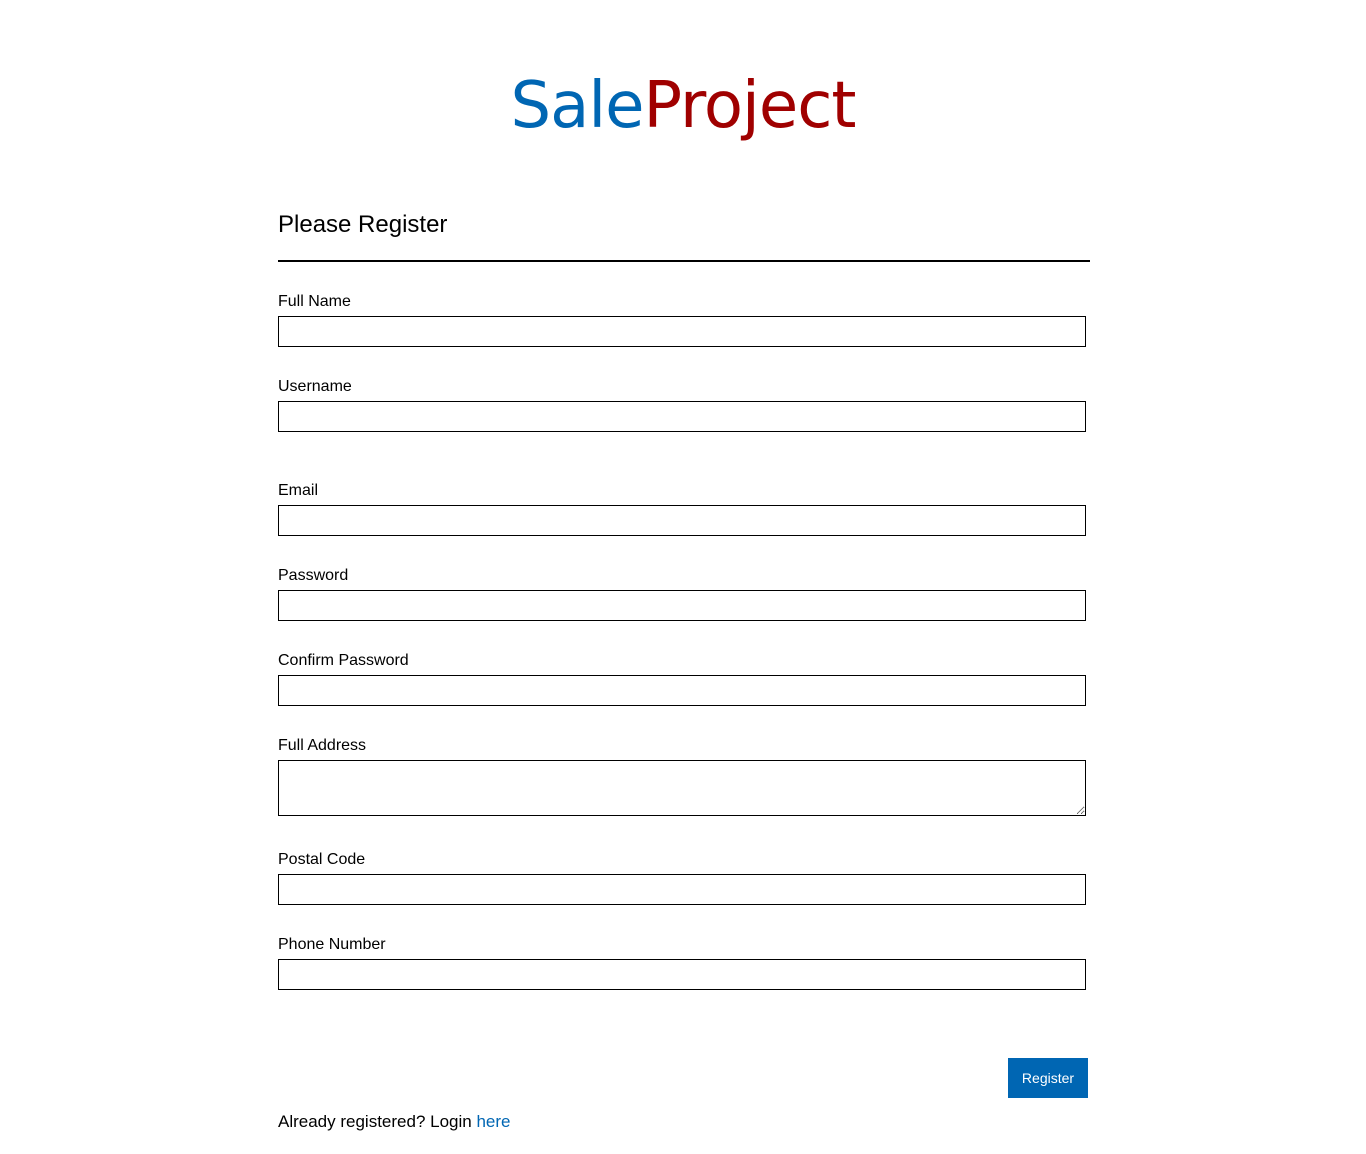 This screenshot has width=1366, height=1154. I want to click on confirm-password-label: Confirm Password, so click(343, 660).